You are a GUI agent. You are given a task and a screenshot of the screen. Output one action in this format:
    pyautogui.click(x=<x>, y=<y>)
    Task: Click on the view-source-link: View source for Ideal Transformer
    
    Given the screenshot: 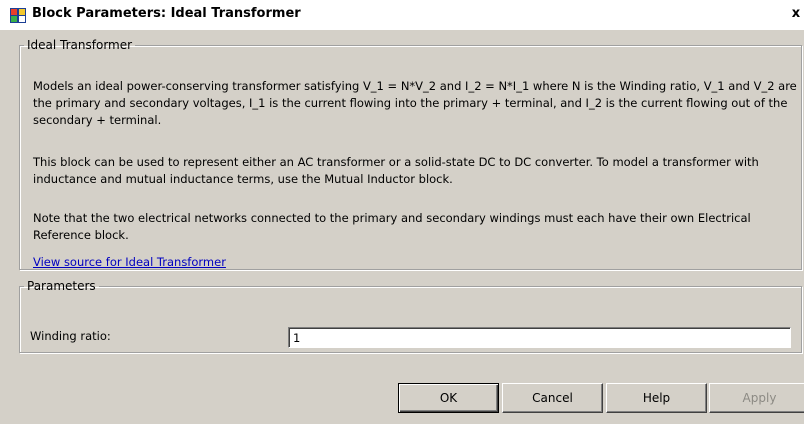 What is the action you would take?
    pyautogui.click(x=129, y=262)
    